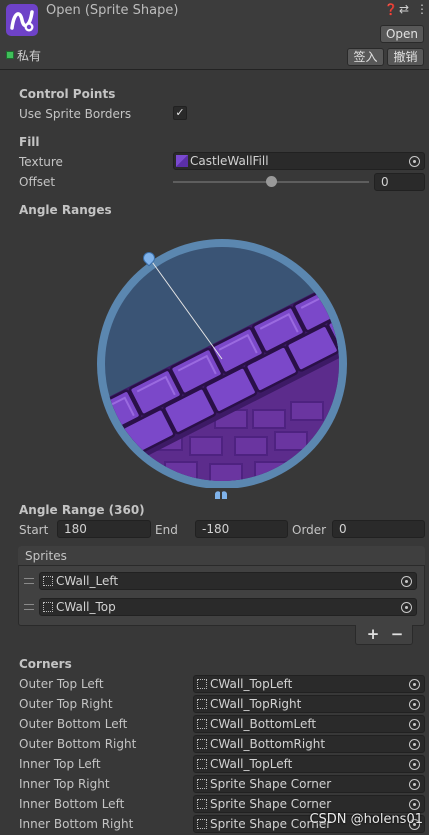 The width and height of the screenshot is (429, 835). Describe the element at coordinates (45, 664) in the screenshot. I see `corners-heading: Corners` at that location.